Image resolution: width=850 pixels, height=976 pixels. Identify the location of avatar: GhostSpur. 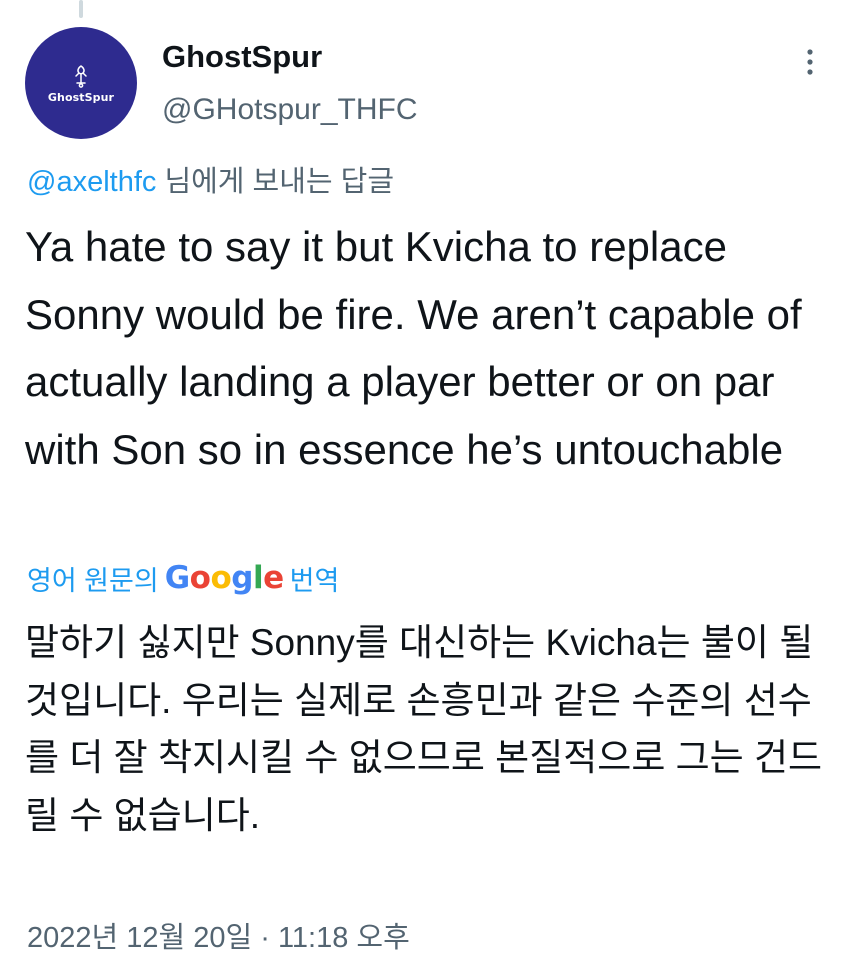
(81, 83).